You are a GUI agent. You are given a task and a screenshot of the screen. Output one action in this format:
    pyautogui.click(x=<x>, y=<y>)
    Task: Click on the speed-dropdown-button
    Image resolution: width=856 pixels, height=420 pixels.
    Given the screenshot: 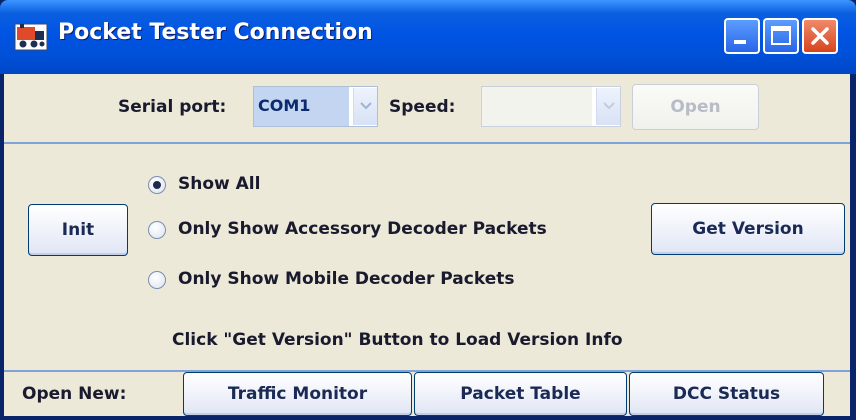 What is the action you would take?
    pyautogui.click(x=608, y=106)
    